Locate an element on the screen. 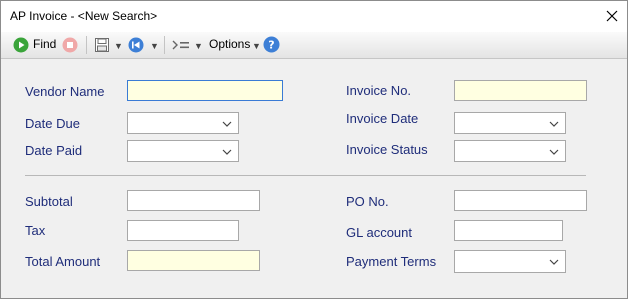  find-button: Find is located at coordinates (35, 45).